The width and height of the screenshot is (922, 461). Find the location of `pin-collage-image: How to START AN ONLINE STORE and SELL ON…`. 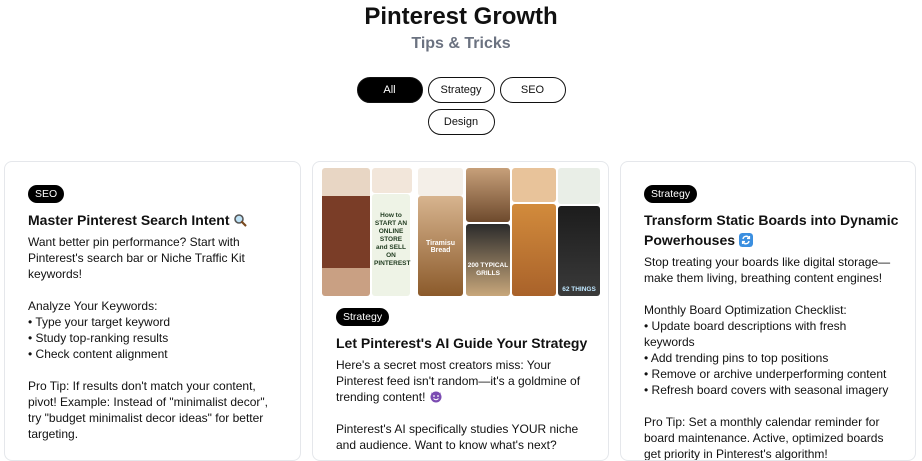

pin-collage-image: How to START AN ONLINE STORE and SELL ON… is located at coordinates (461, 232).